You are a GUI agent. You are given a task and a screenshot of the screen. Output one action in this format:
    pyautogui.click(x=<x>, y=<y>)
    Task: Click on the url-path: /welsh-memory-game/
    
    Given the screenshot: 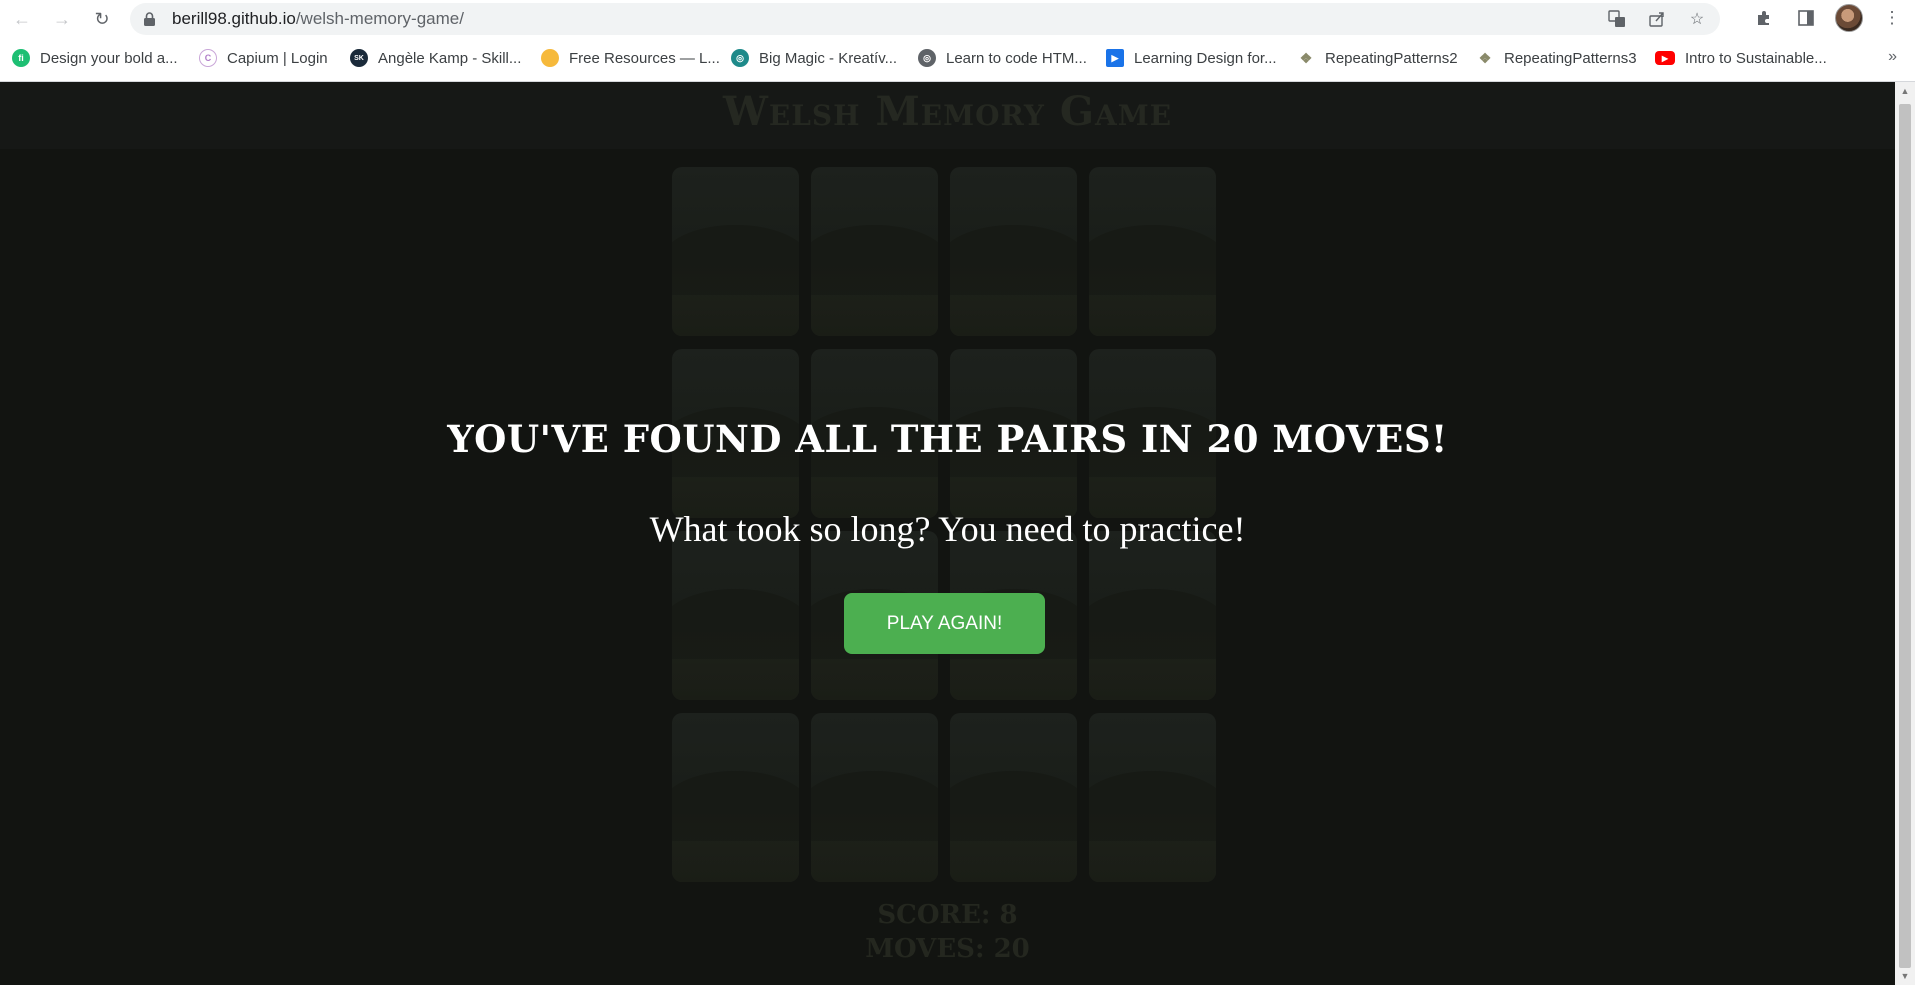 What is the action you would take?
    pyautogui.click(x=379, y=18)
    